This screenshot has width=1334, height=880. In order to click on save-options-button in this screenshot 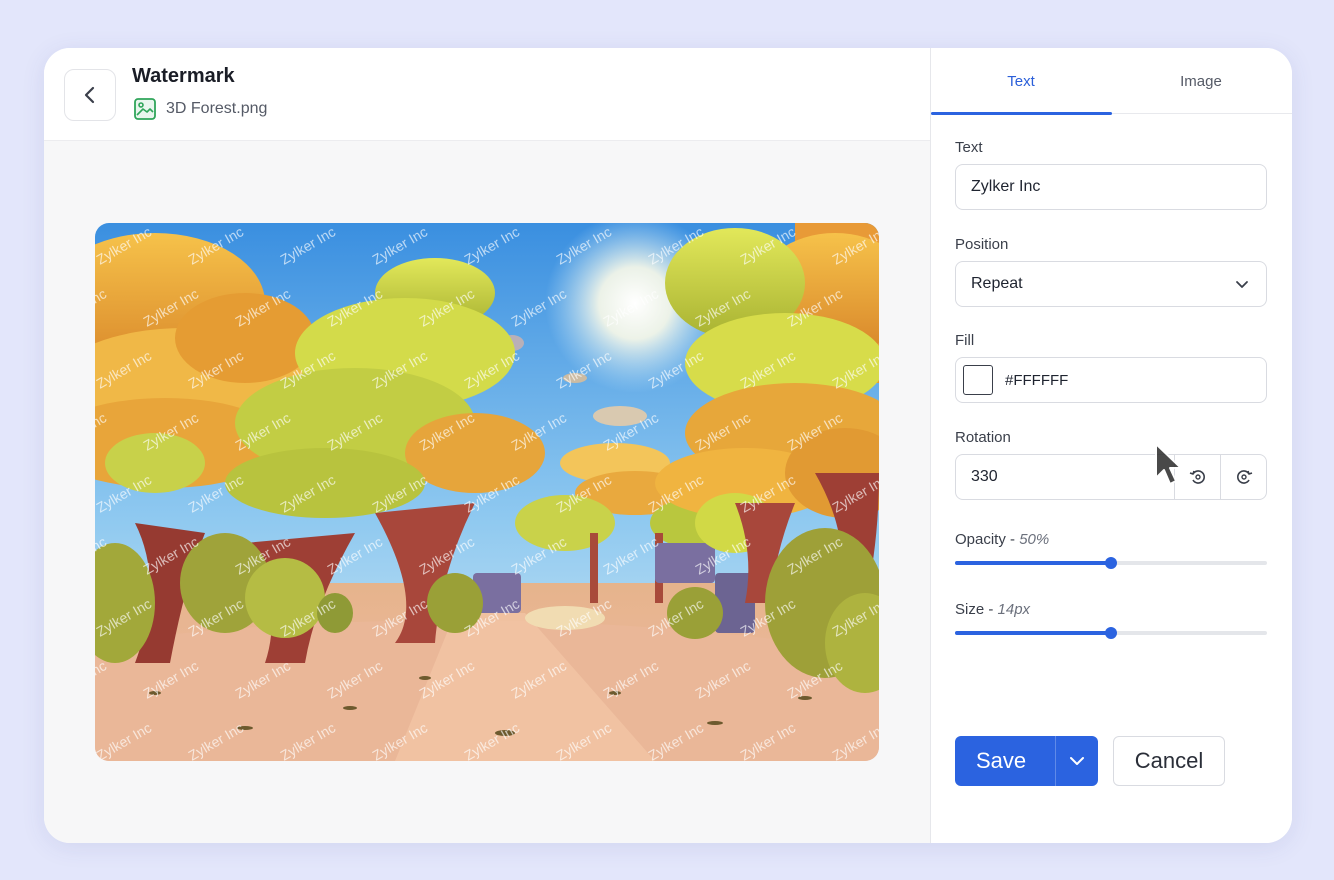, I will do `click(1077, 761)`.